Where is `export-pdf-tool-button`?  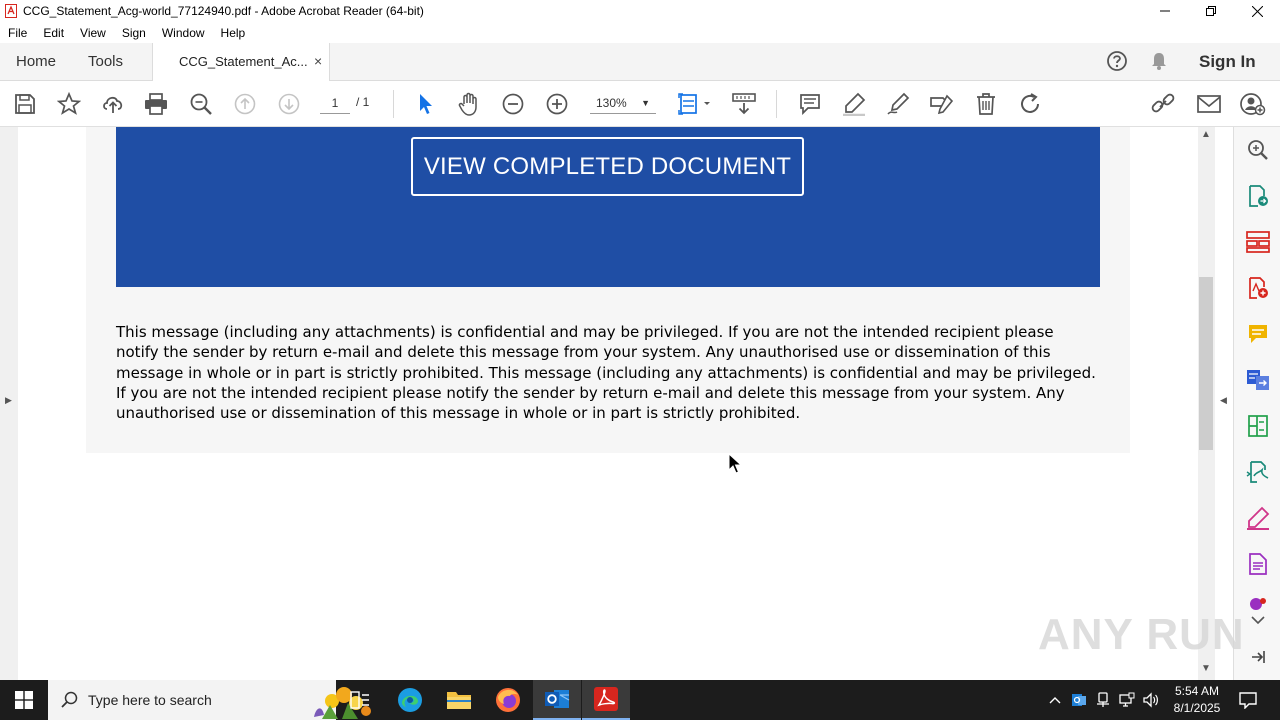 export-pdf-tool-button is located at coordinates (1258, 196).